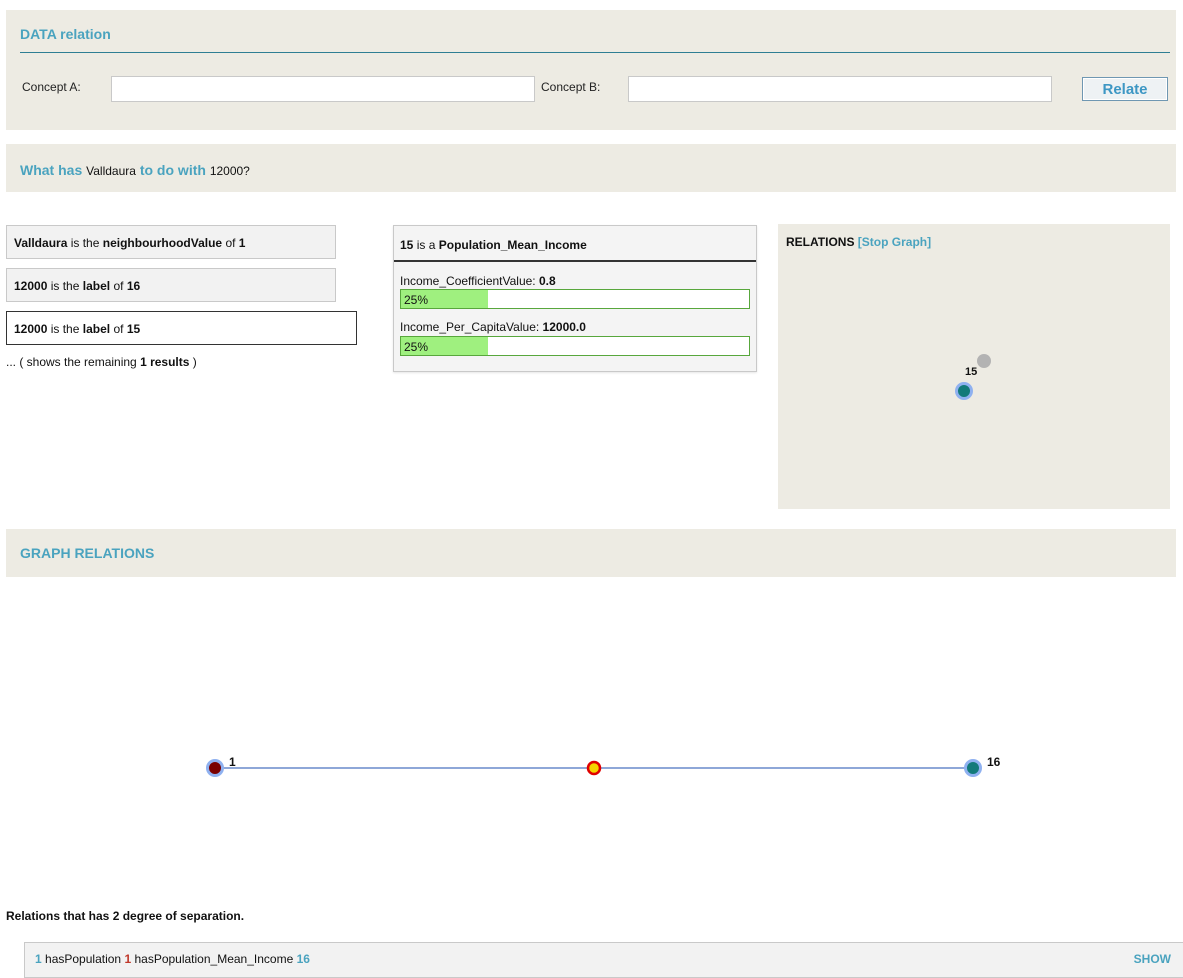 The width and height of the screenshot is (1183, 978). What do you see at coordinates (971, 372) in the screenshot?
I see `mini-graph-node-label: 15` at bounding box center [971, 372].